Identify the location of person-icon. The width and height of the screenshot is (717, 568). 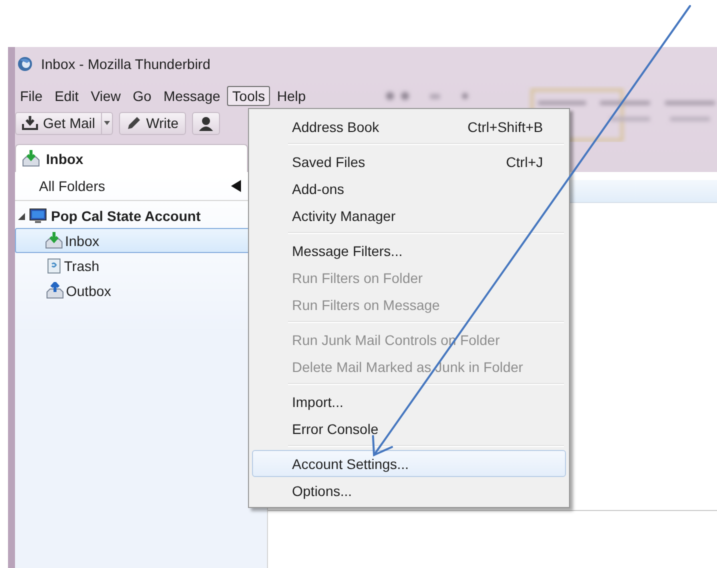
(205, 123).